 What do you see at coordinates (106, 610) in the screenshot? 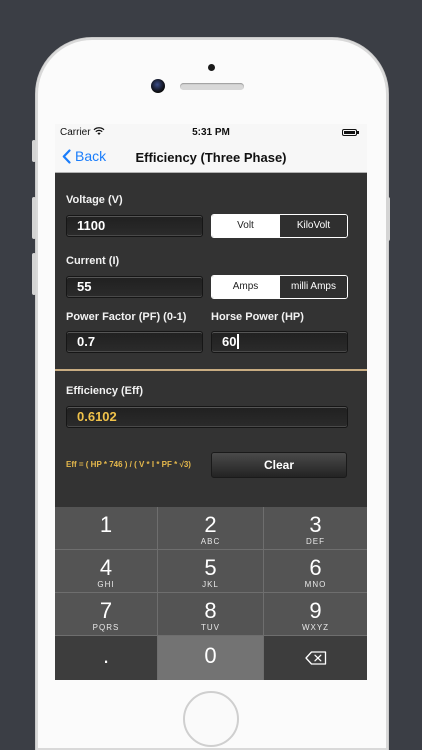
I see `key-7-number: 7` at bounding box center [106, 610].